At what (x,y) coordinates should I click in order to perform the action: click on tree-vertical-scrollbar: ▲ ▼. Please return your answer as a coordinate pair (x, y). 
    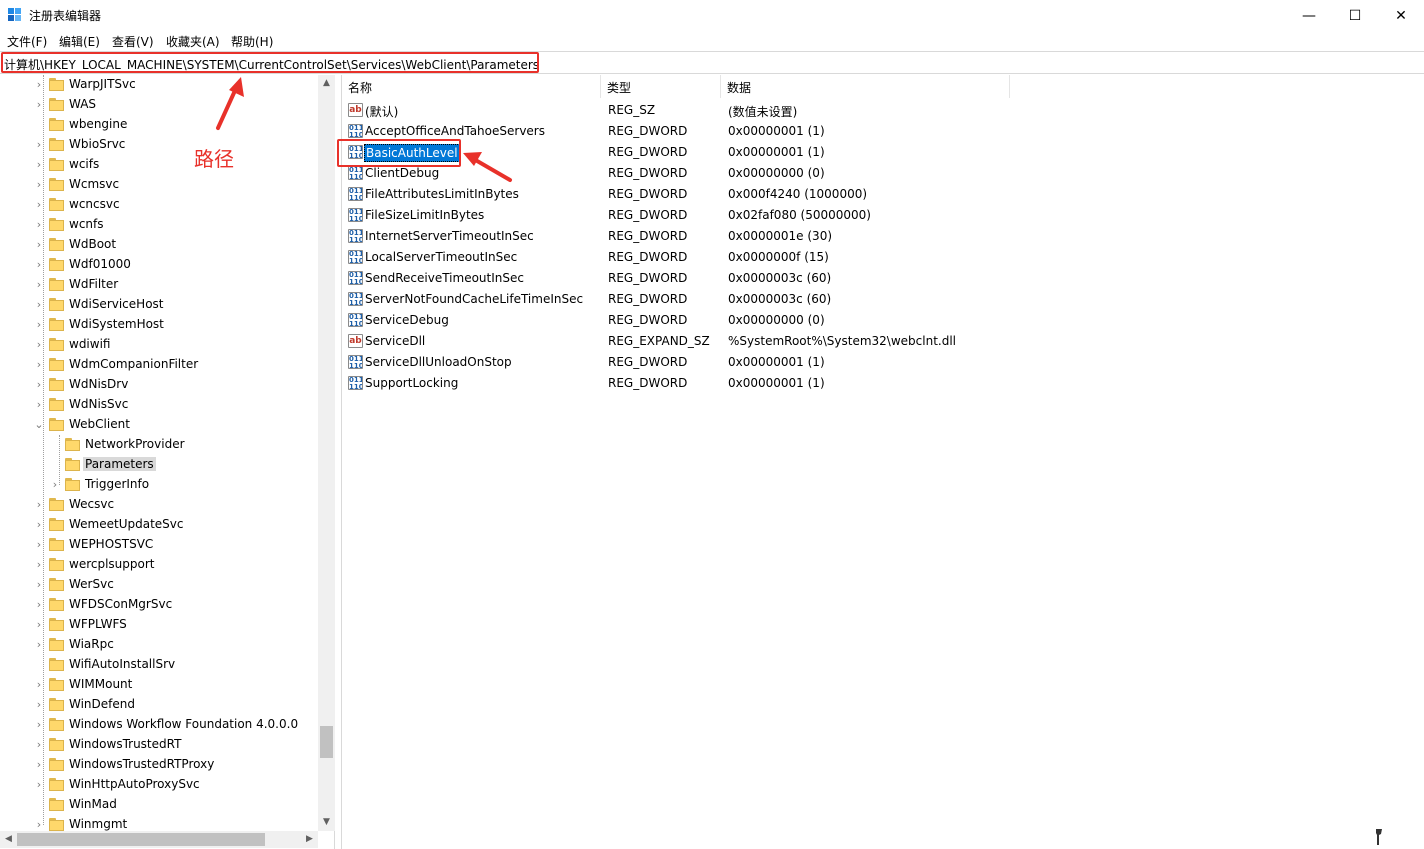
    Looking at the image, I should click on (326, 453).